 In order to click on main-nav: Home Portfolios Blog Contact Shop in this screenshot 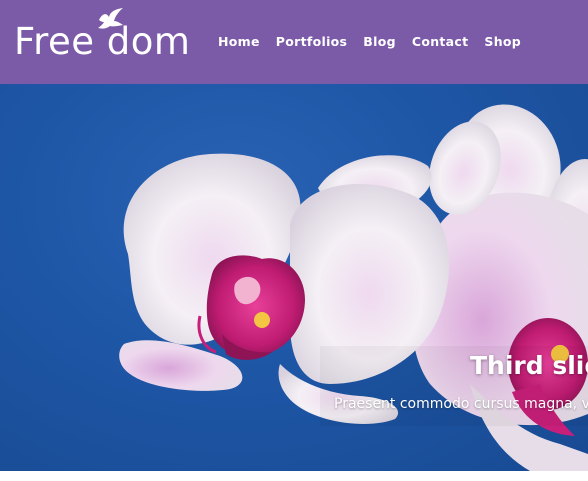, I will do `click(377, 42)`.